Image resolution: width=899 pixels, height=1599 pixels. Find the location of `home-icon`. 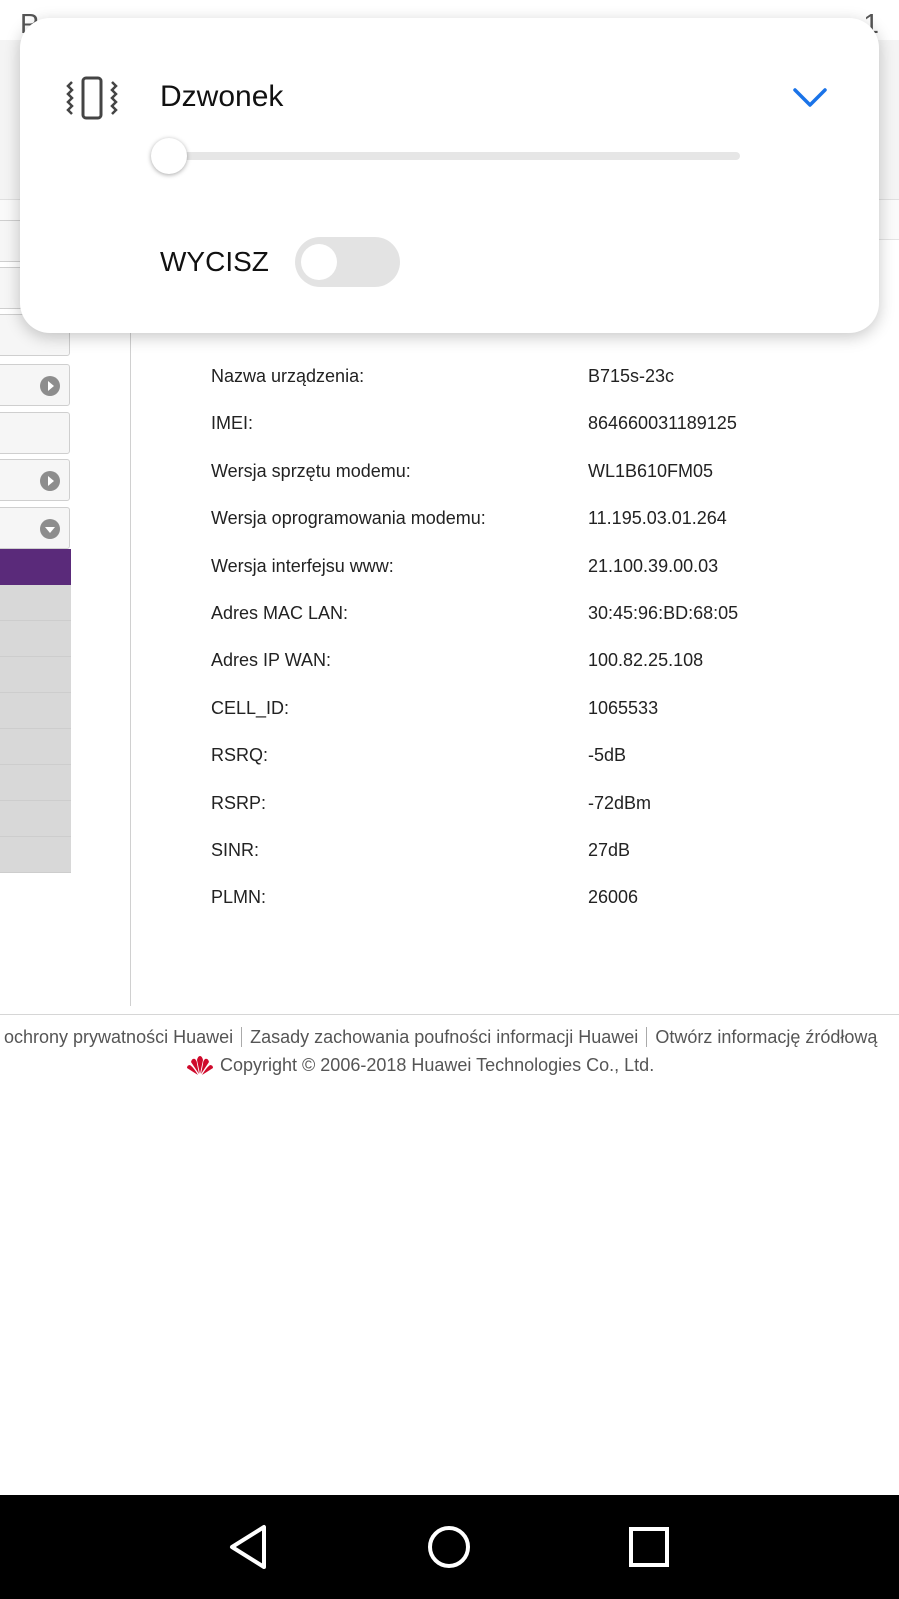

home-icon is located at coordinates (449, 1547).